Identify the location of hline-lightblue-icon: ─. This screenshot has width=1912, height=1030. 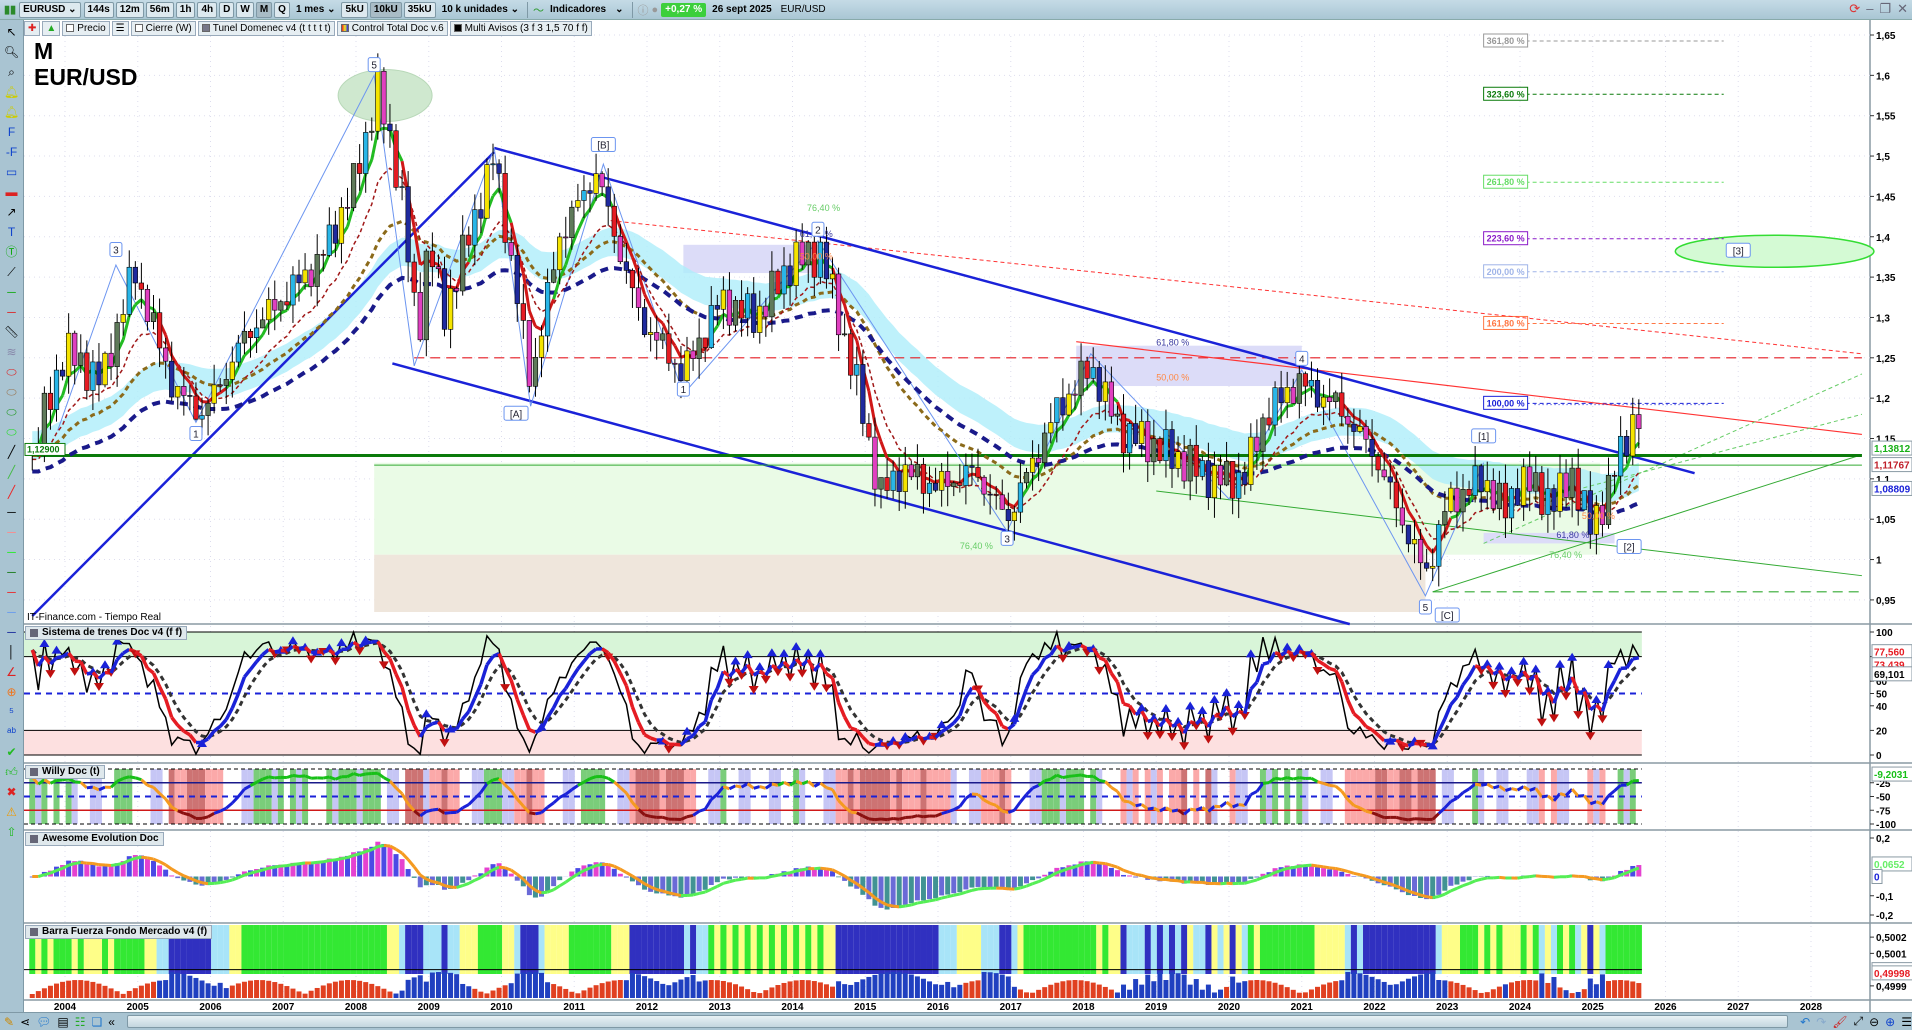
(12, 612).